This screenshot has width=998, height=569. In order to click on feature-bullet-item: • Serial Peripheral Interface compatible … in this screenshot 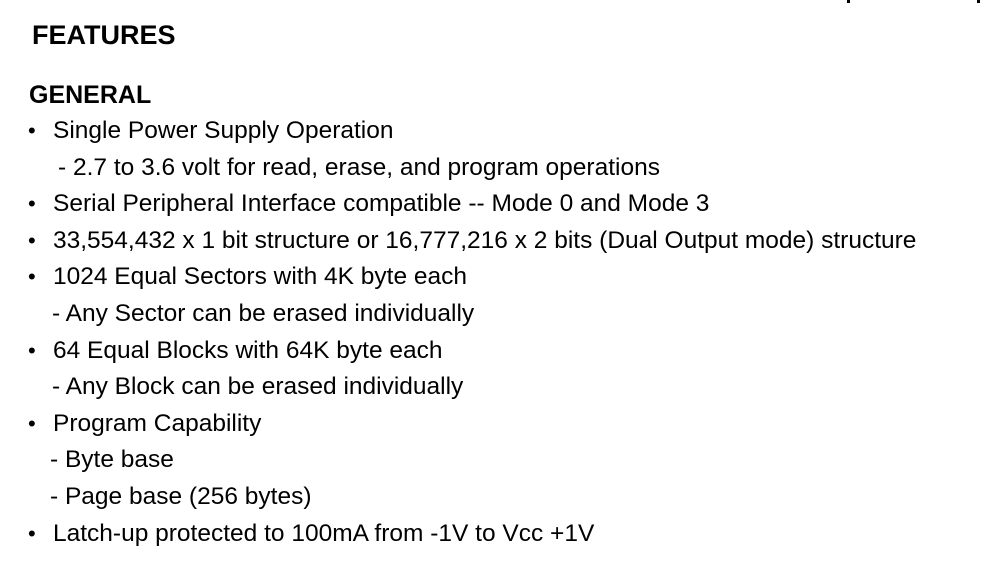, I will do `click(499, 204)`.